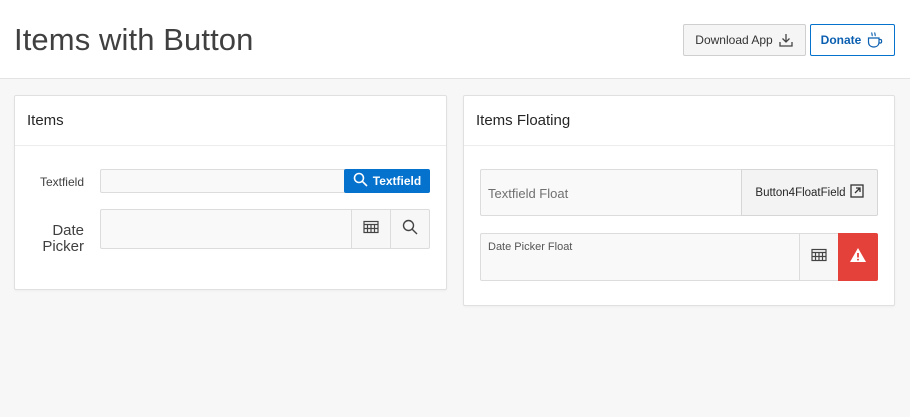  Describe the element at coordinates (222, 181) in the screenshot. I see `textfield-input` at that location.